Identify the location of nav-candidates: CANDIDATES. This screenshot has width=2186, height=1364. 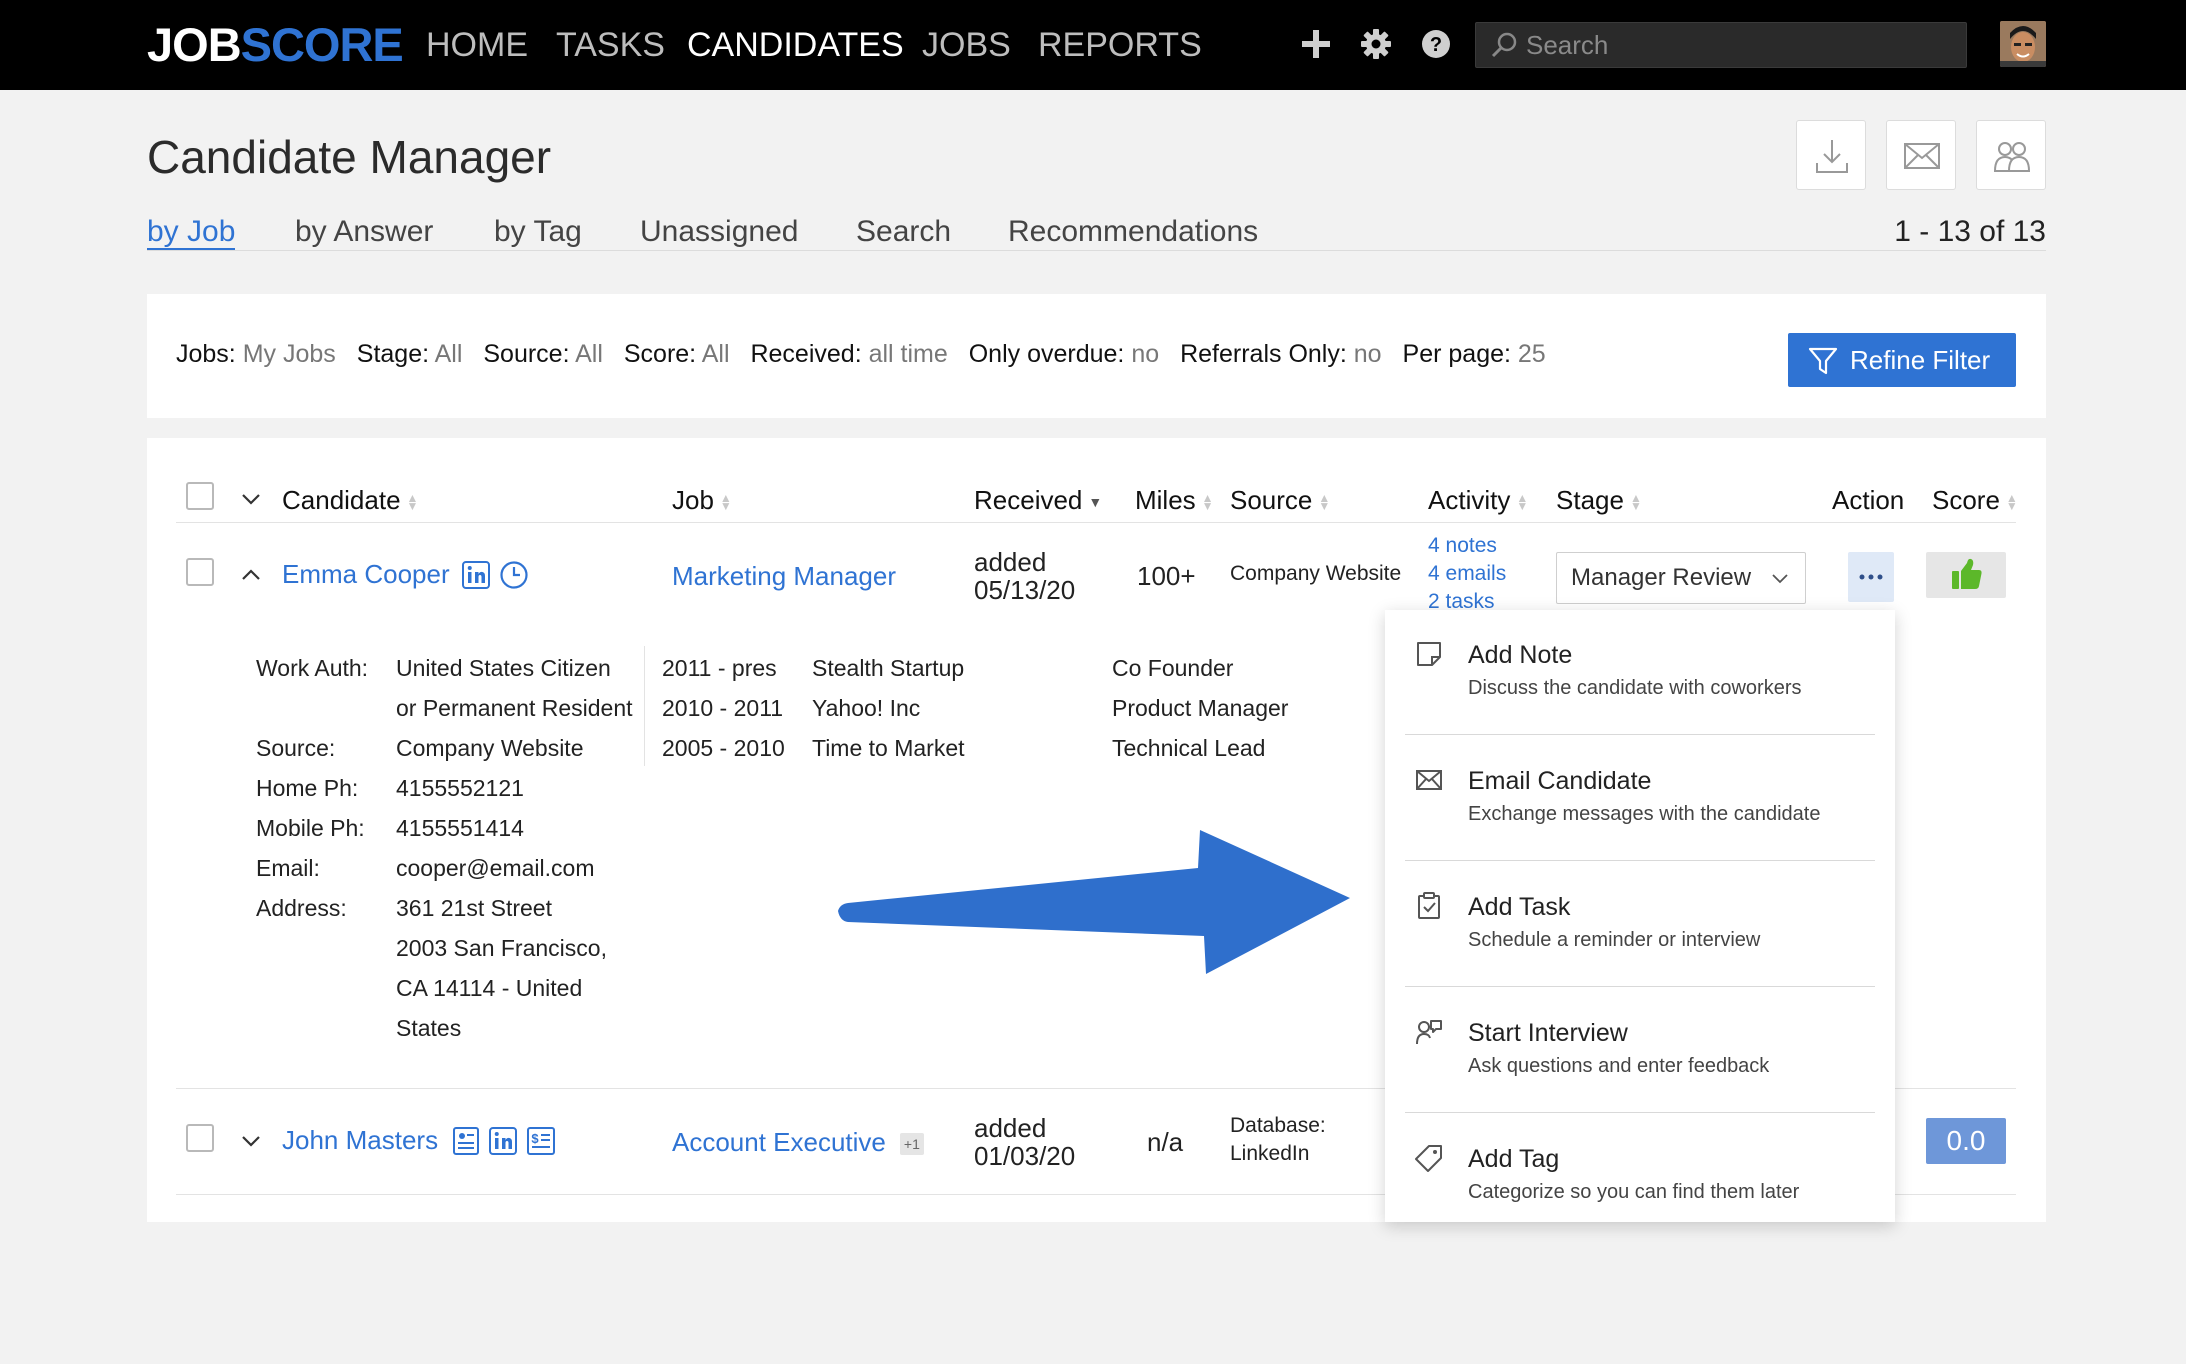
(795, 45).